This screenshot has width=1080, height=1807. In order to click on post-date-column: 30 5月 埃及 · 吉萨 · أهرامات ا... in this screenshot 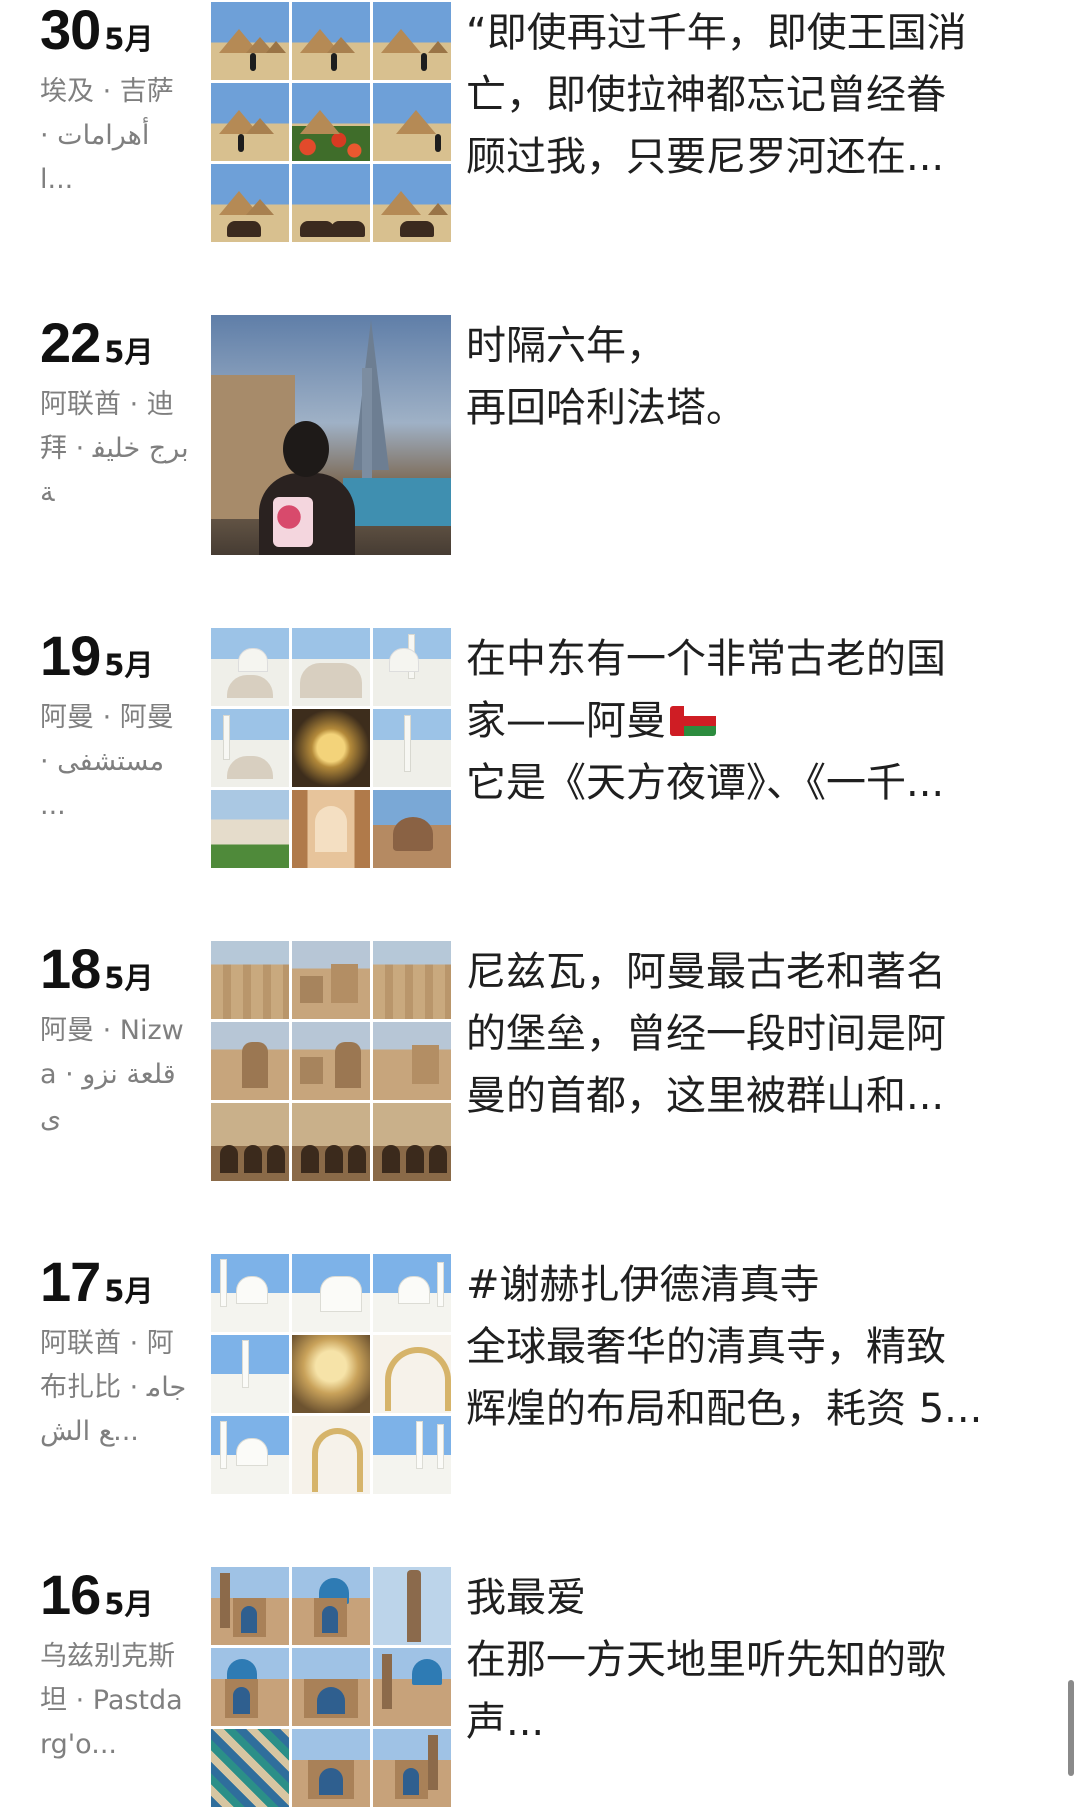, I will do `click(115, 102)`.